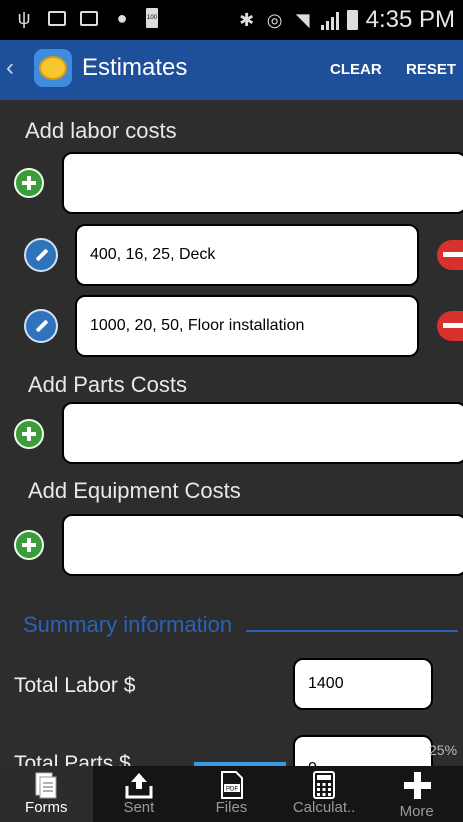 Image resolution: width=463 pixels, height=822 pixels. I want to click on add-labor-button, so click(29, 183).